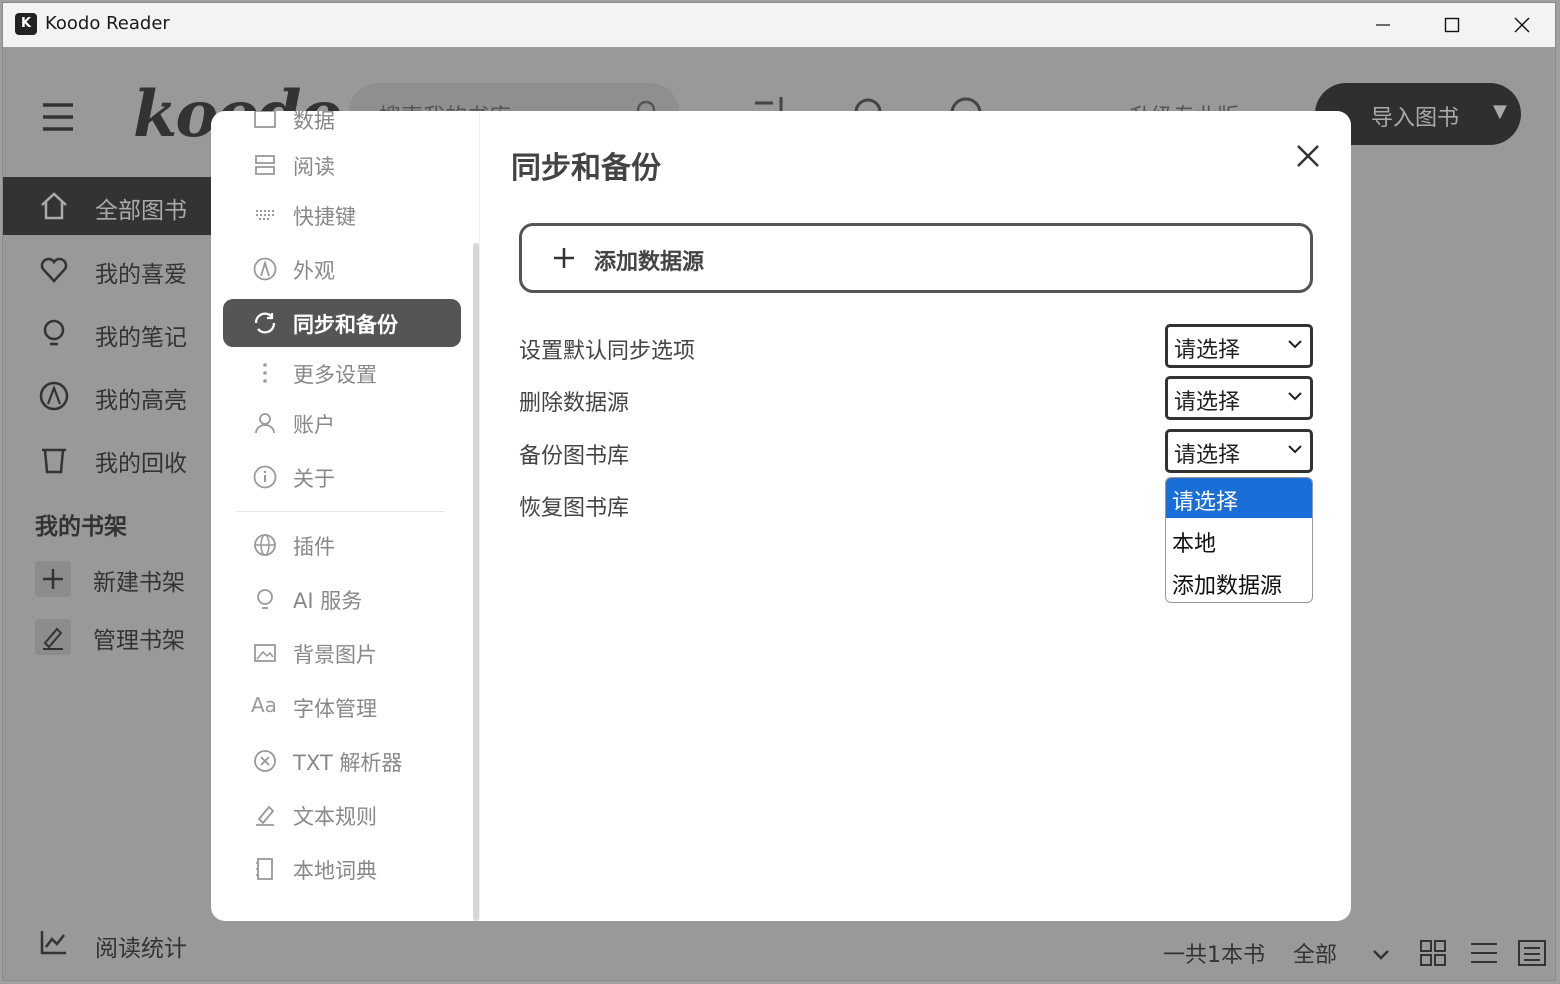 This screenshot has width=1560, height=984. Describe the element at coordinates (586, 168) in the screenshot. I see `dialog-title: 同步和备份` at that location.